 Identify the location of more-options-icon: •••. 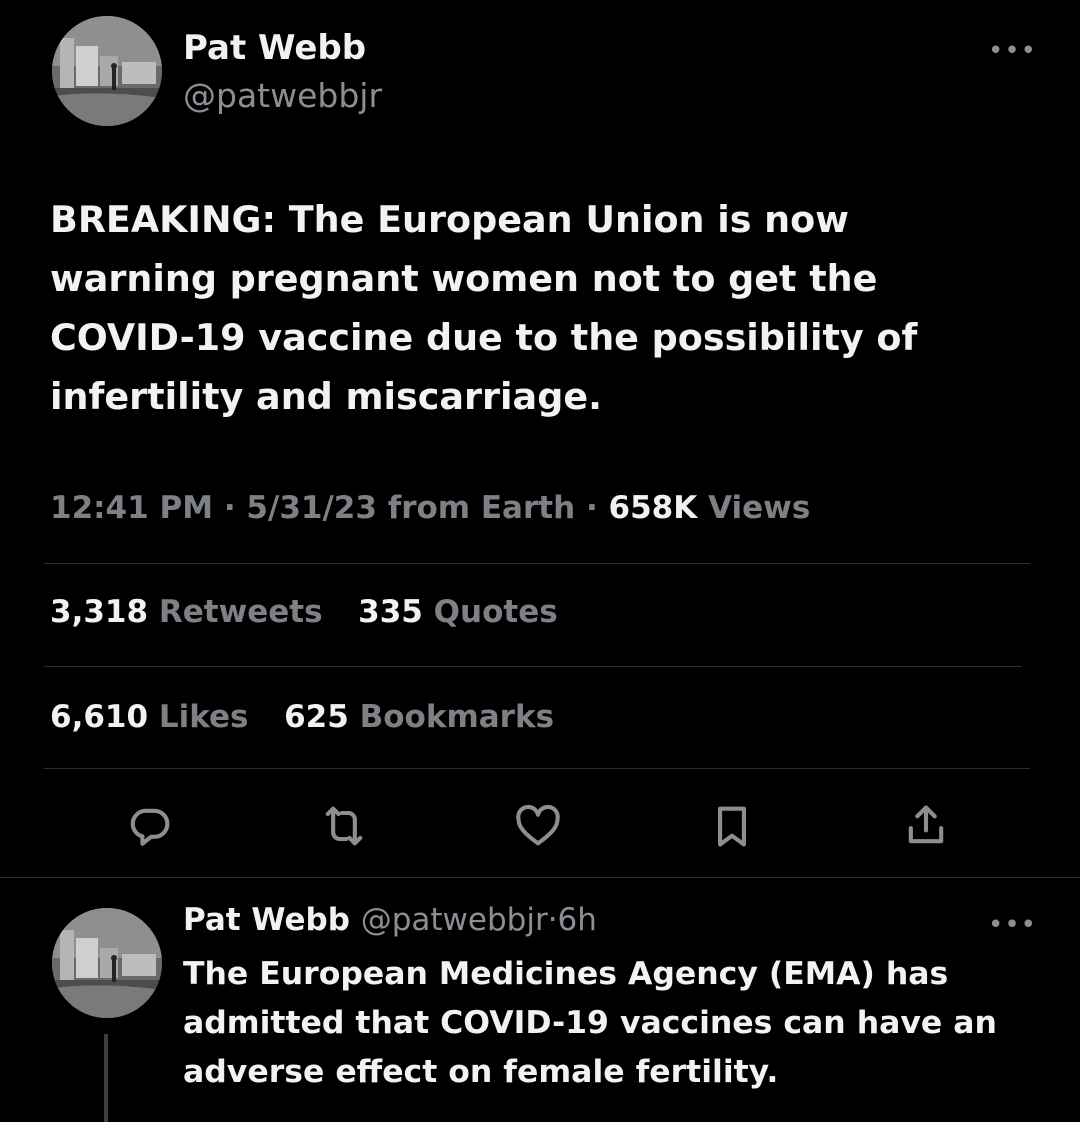
(1012, 51).